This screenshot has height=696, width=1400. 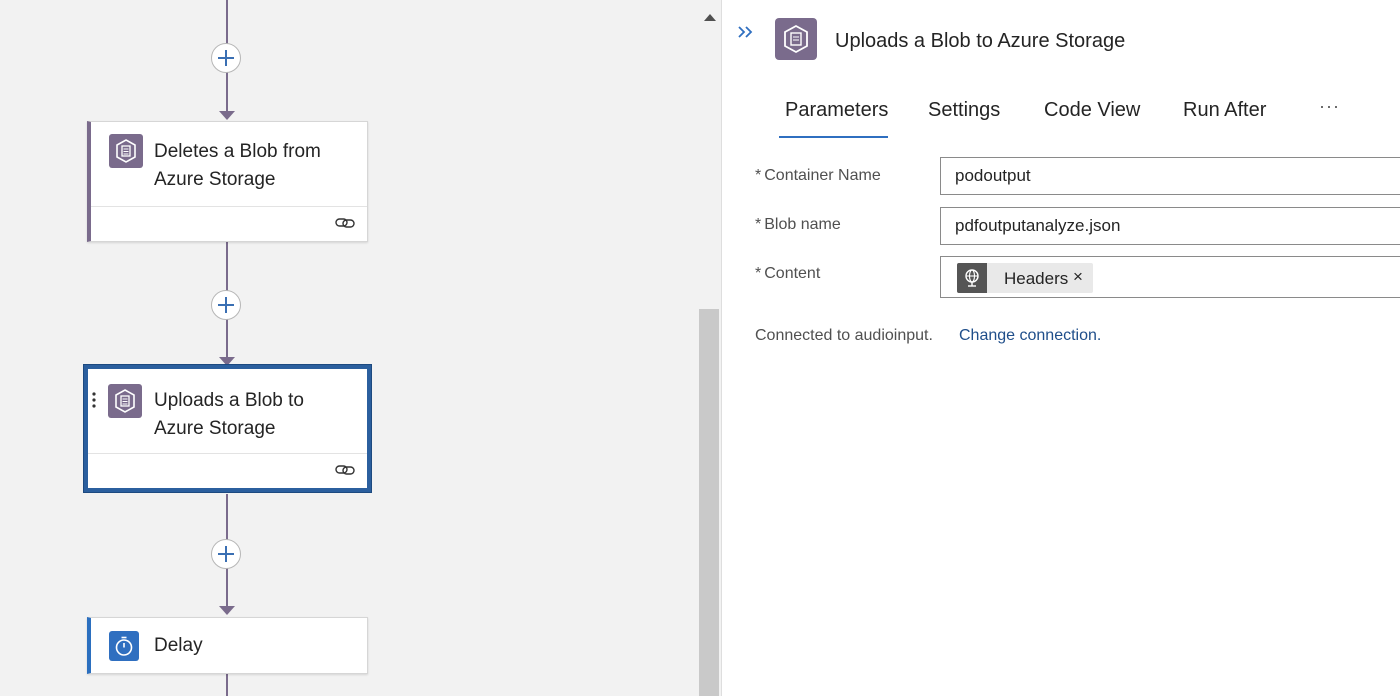 What do you see at coordinates (836, 110) in the screenshot?
I see `tab-parameters: Parameters` at bounding box center [836, 110].